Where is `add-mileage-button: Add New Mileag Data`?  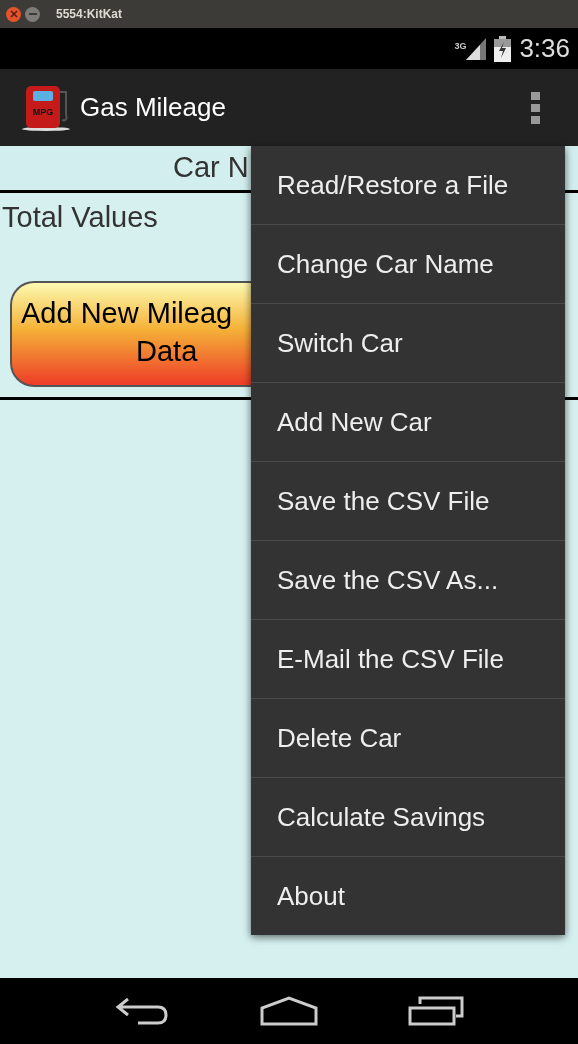
add-mileage-button: Add New Mileag Data is located at coordinates (130, 334).